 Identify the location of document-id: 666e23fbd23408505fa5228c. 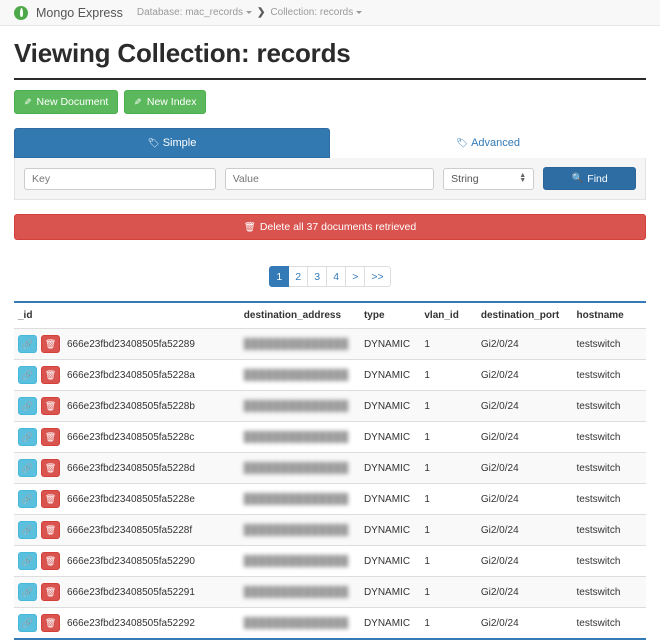
(131, 437).